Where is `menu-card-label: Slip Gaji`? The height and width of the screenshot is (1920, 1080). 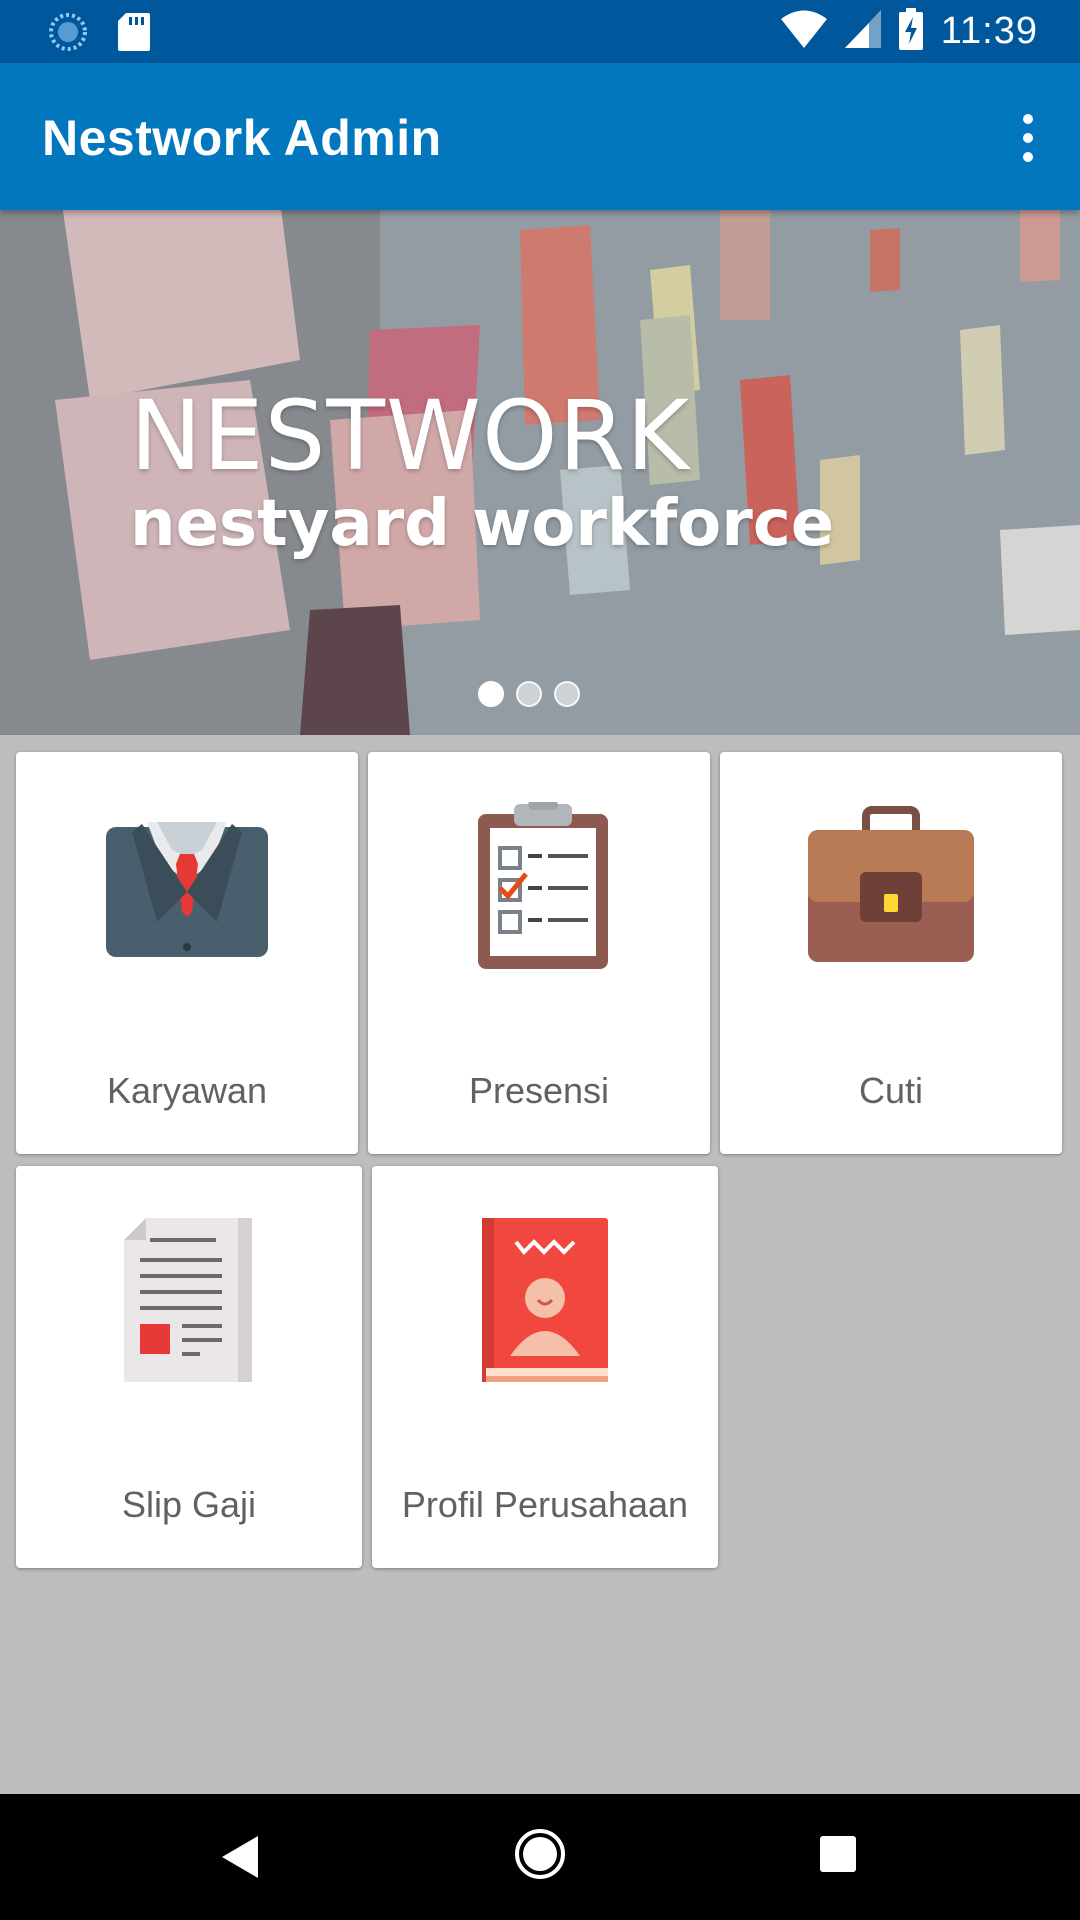 menu-card-label: Slip Gaji is located at coordinates (189, 1504).